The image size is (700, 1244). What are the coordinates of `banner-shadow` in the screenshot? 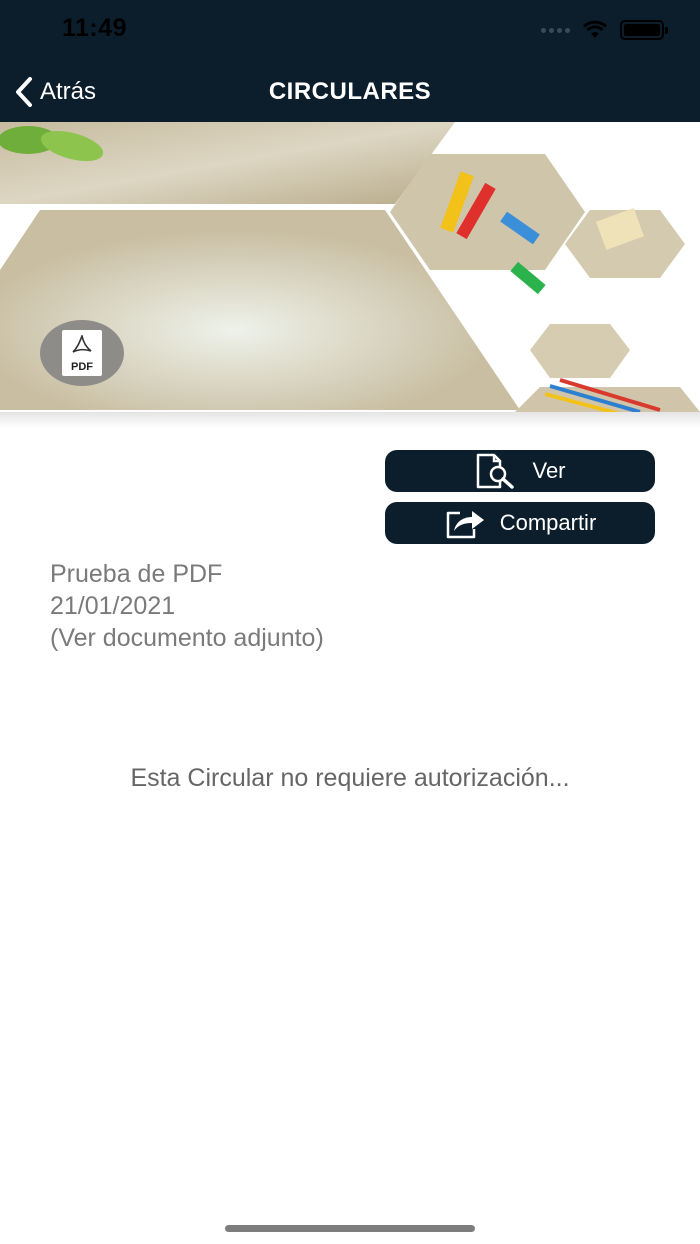 It's located at (350, 420).